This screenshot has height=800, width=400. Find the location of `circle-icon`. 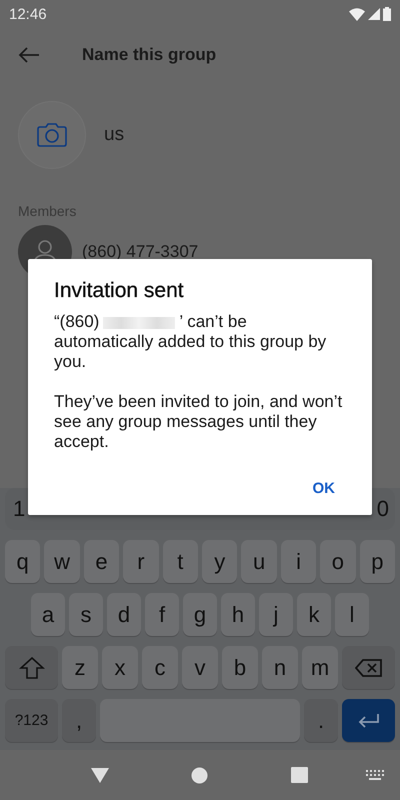

circle-icon is located at coordinates (199, 775).